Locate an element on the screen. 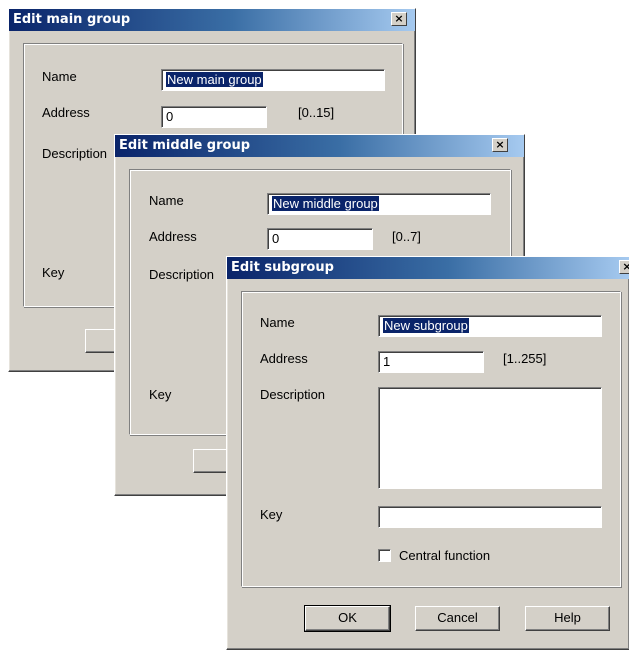 The width and height of the screenshot is (629, 650). middle-group-address-field: 0 is located at coordinates (320, 239).